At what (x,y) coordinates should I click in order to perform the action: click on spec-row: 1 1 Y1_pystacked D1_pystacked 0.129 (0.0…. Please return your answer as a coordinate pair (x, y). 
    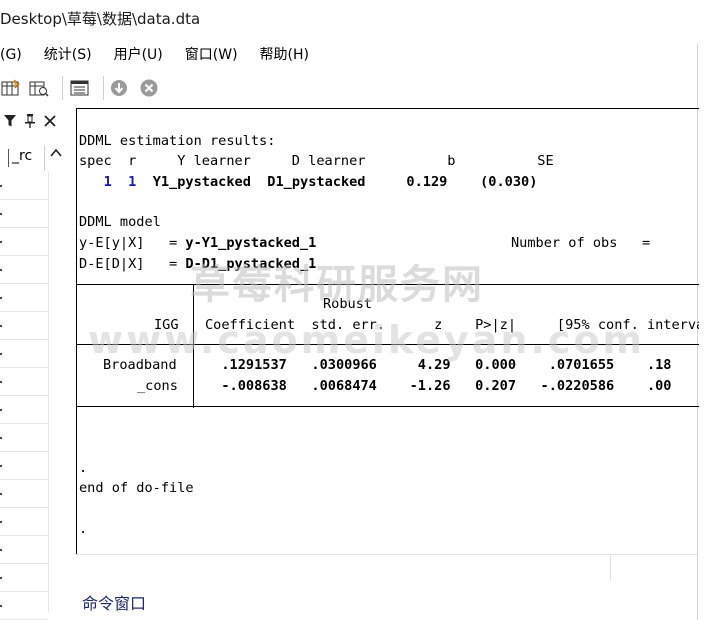
    Looking at the image, I should click on (320, 182).